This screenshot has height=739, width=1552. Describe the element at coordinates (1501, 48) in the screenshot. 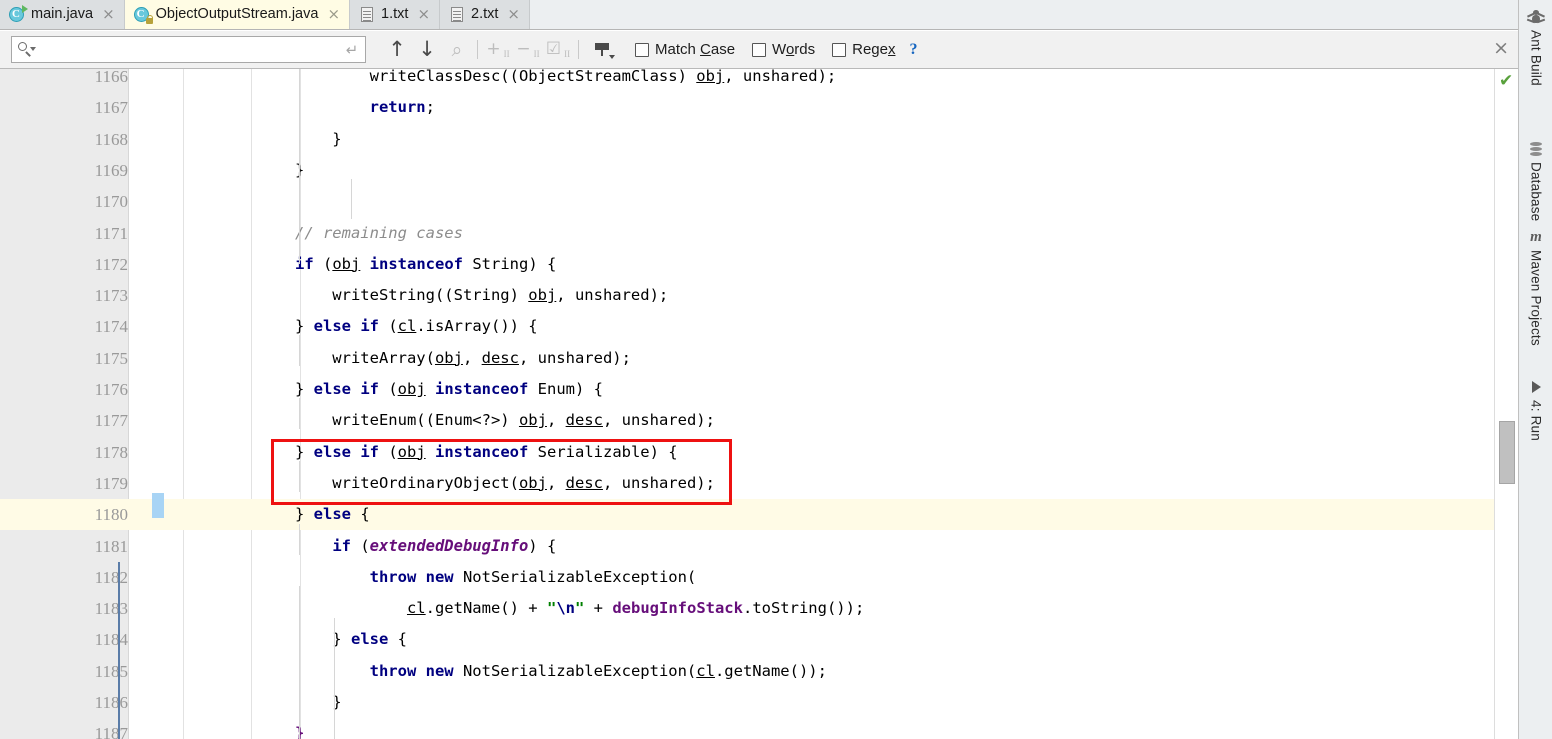

I see `close-find-toolbar-icon: ×` at that location.